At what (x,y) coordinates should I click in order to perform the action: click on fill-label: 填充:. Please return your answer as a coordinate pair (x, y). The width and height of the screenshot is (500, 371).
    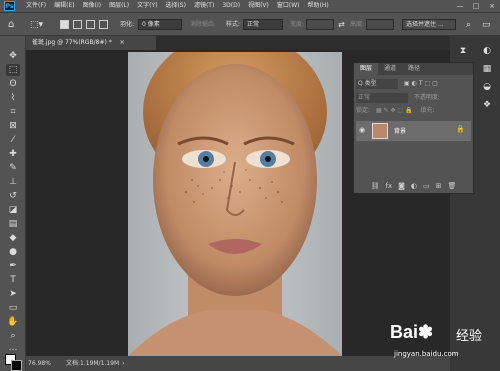
    Looking at the image, I should click on (427, 110).